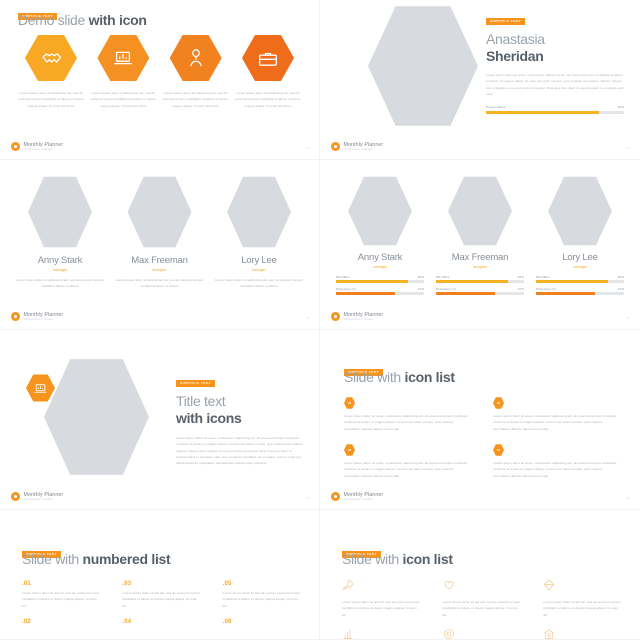 The height and width of the screenshot is (640, 640). Describe the element at coordinates (40, 388) in the screenshot. I see `laptop-growth-icon` at that location.